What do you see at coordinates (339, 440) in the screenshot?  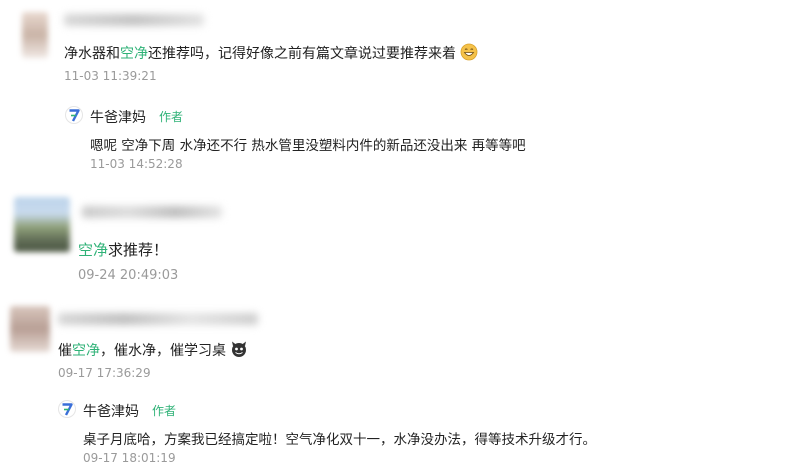 I see `reply-text: 桌子月底哈，方案我已经搞定啦！空气净化双十一，水净没办法，得等技术升级才行。` at bounding box center [339, 440].